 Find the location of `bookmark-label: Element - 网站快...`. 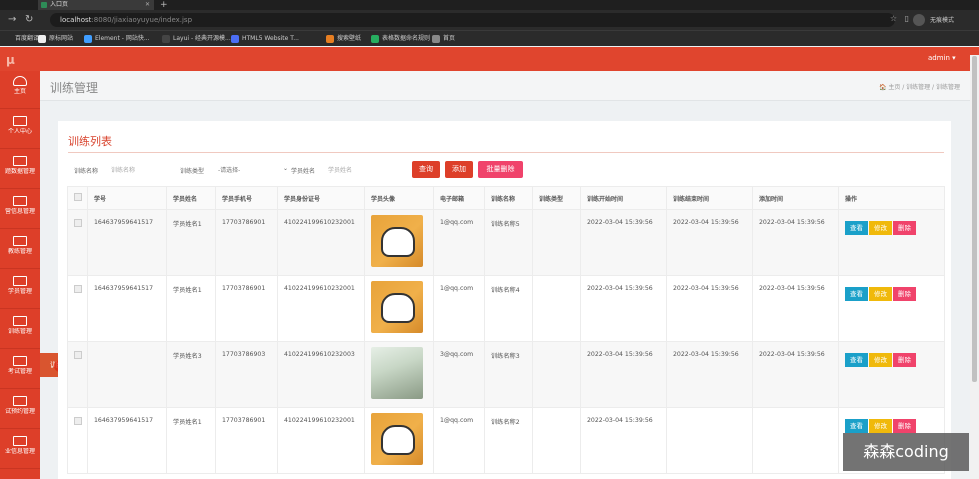

bookmark-label: Element - 网站快... is located at coordinates (122, 38).